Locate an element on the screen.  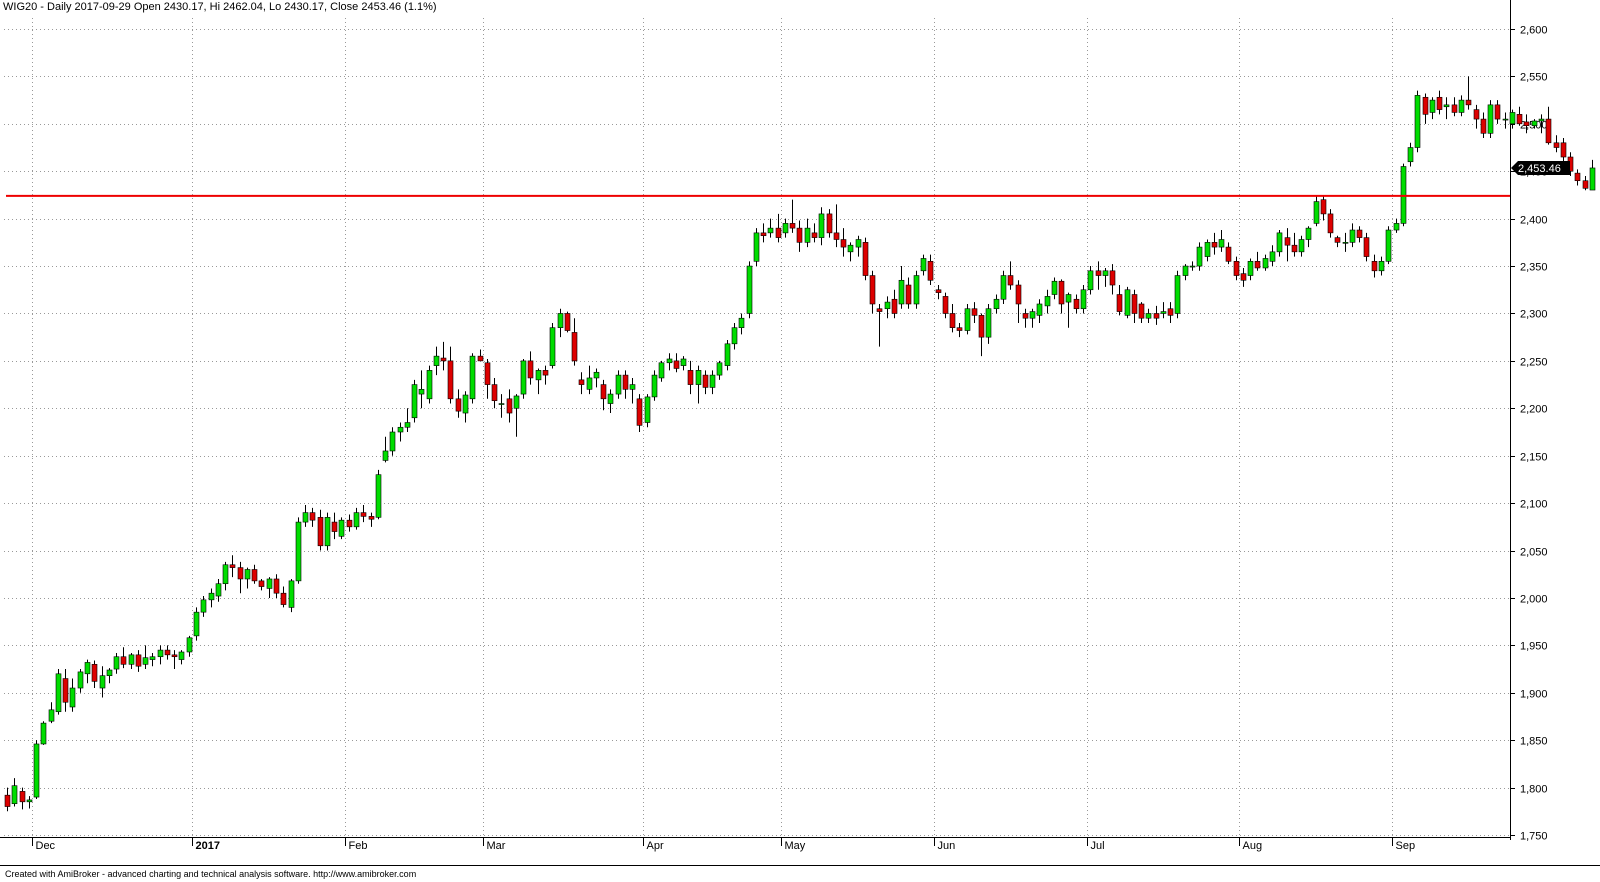
x-tick-label: Apr is located at coordinates (655, 846).